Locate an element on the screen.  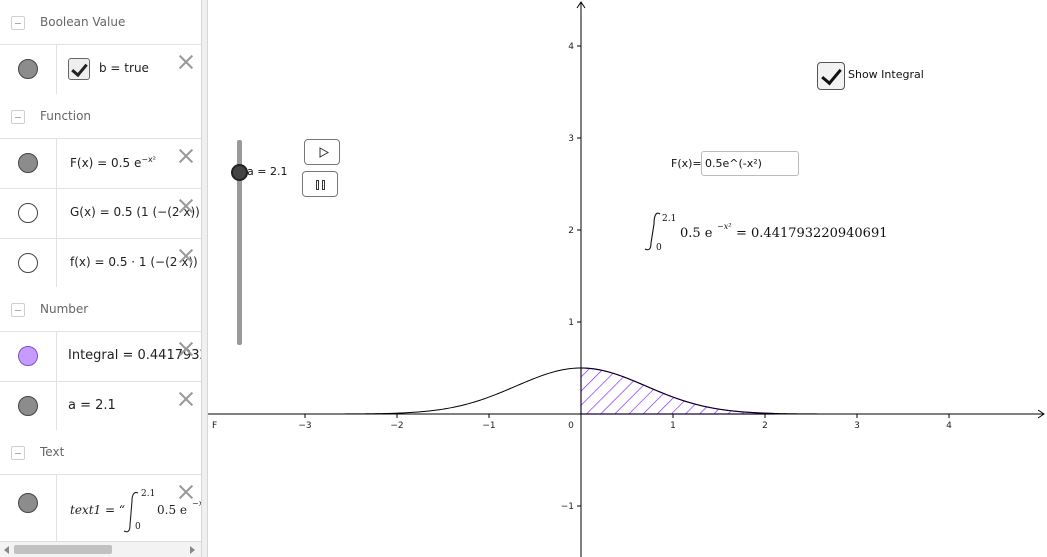
F-text: F(x) = 0.5 e is located at coordinates (106, 163).